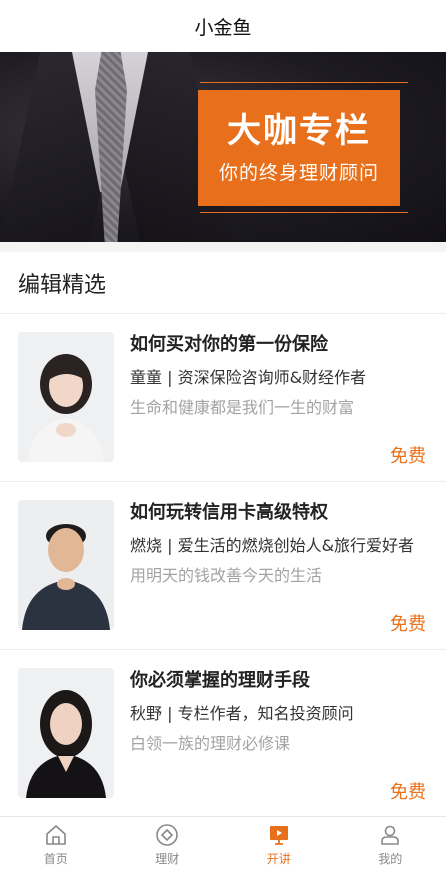 Image resolution: width=446 pixels, height=873 pixels. What do you see at coordinates (226, 575) in the screenshot?
I see `item-description: 用明天的钱改善今天的生活` at bounding box center [226, 575].